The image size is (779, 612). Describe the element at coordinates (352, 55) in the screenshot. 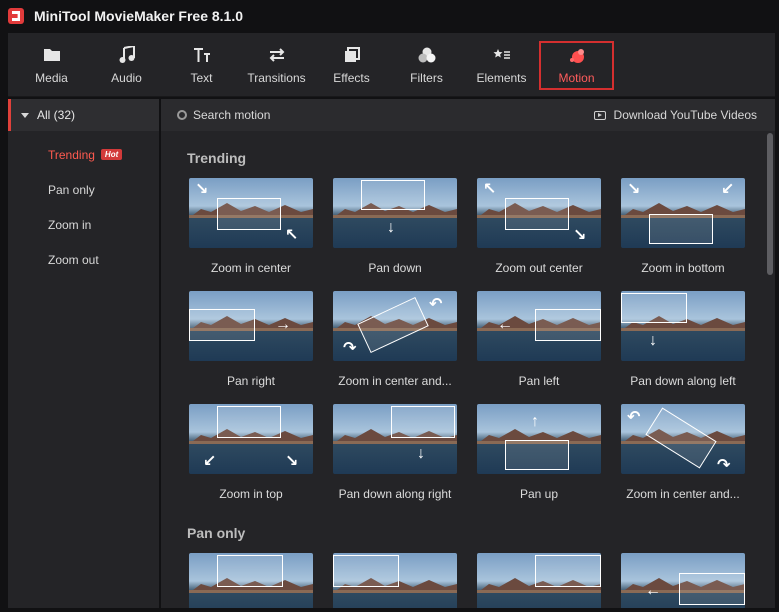

I see `layers-icon` at that location.